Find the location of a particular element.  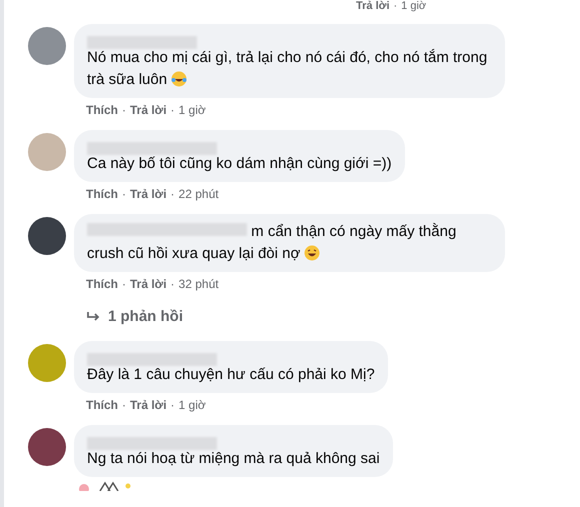

reply-arrow-icon is located at coordinates (93, 317).